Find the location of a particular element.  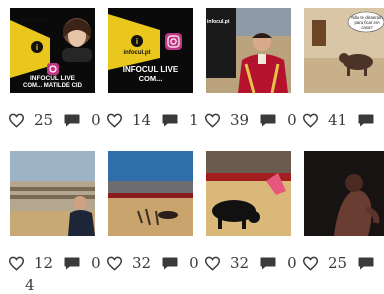

like-count: 12 is located at coordinates (44, 262).